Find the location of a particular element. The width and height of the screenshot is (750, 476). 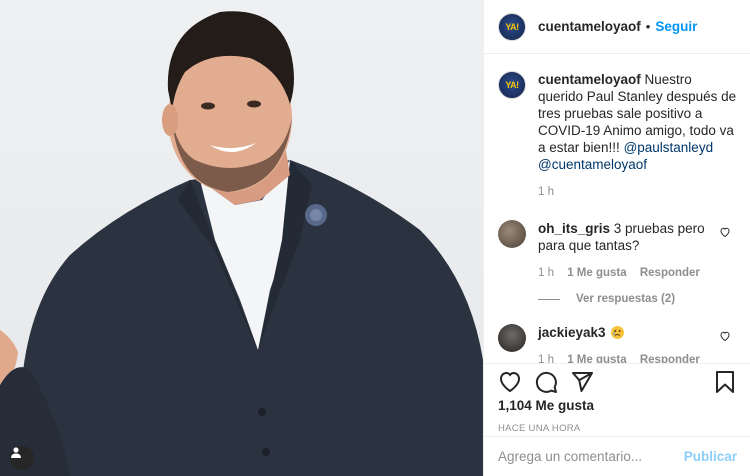

comment-input is located at coordinates (591, 456).